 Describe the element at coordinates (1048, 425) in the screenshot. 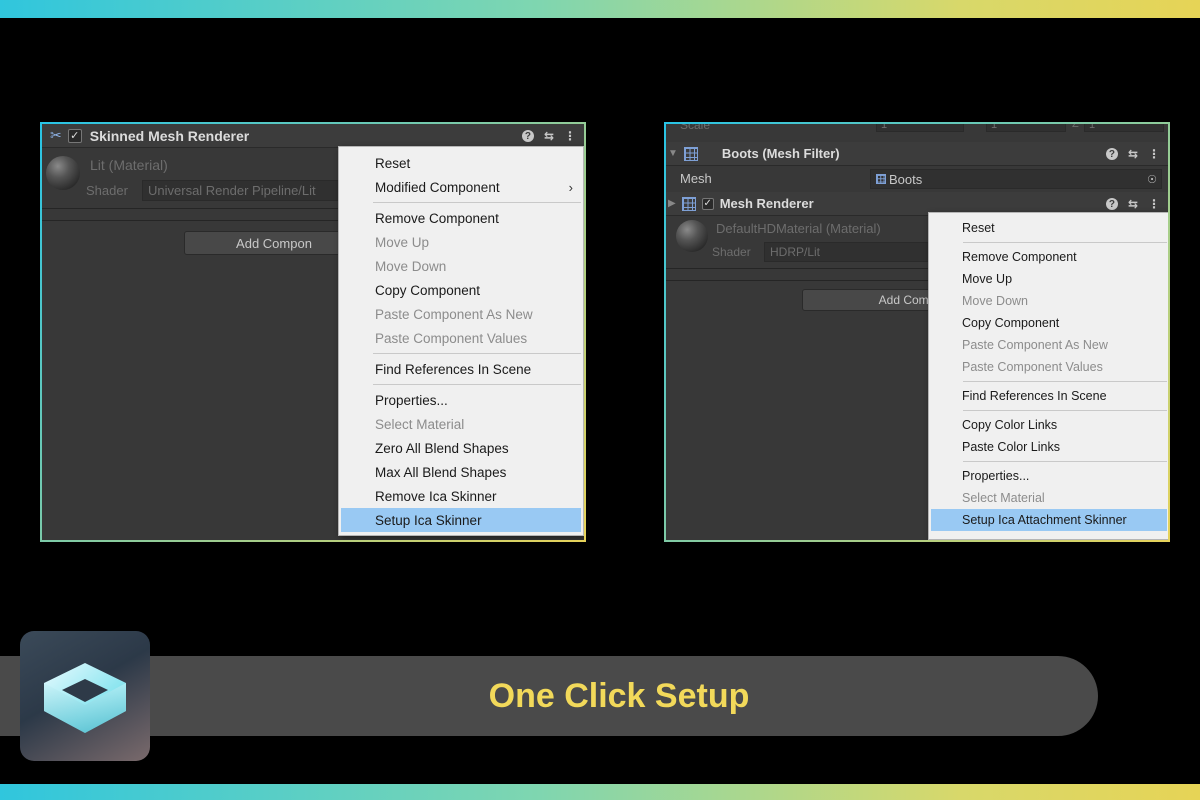

I see `menu-item-copy-color-links: Copy Color Links` at that location.